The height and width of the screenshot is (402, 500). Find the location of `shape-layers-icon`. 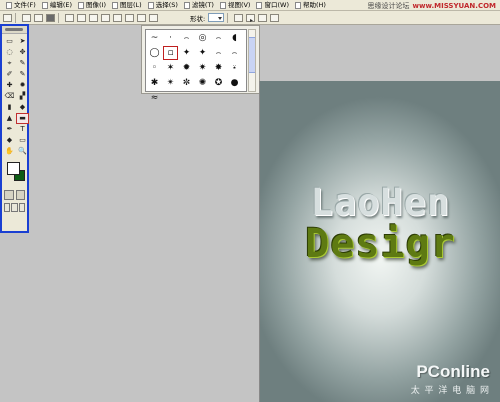

shape-layers-icon is located at coordinates (26, 17).